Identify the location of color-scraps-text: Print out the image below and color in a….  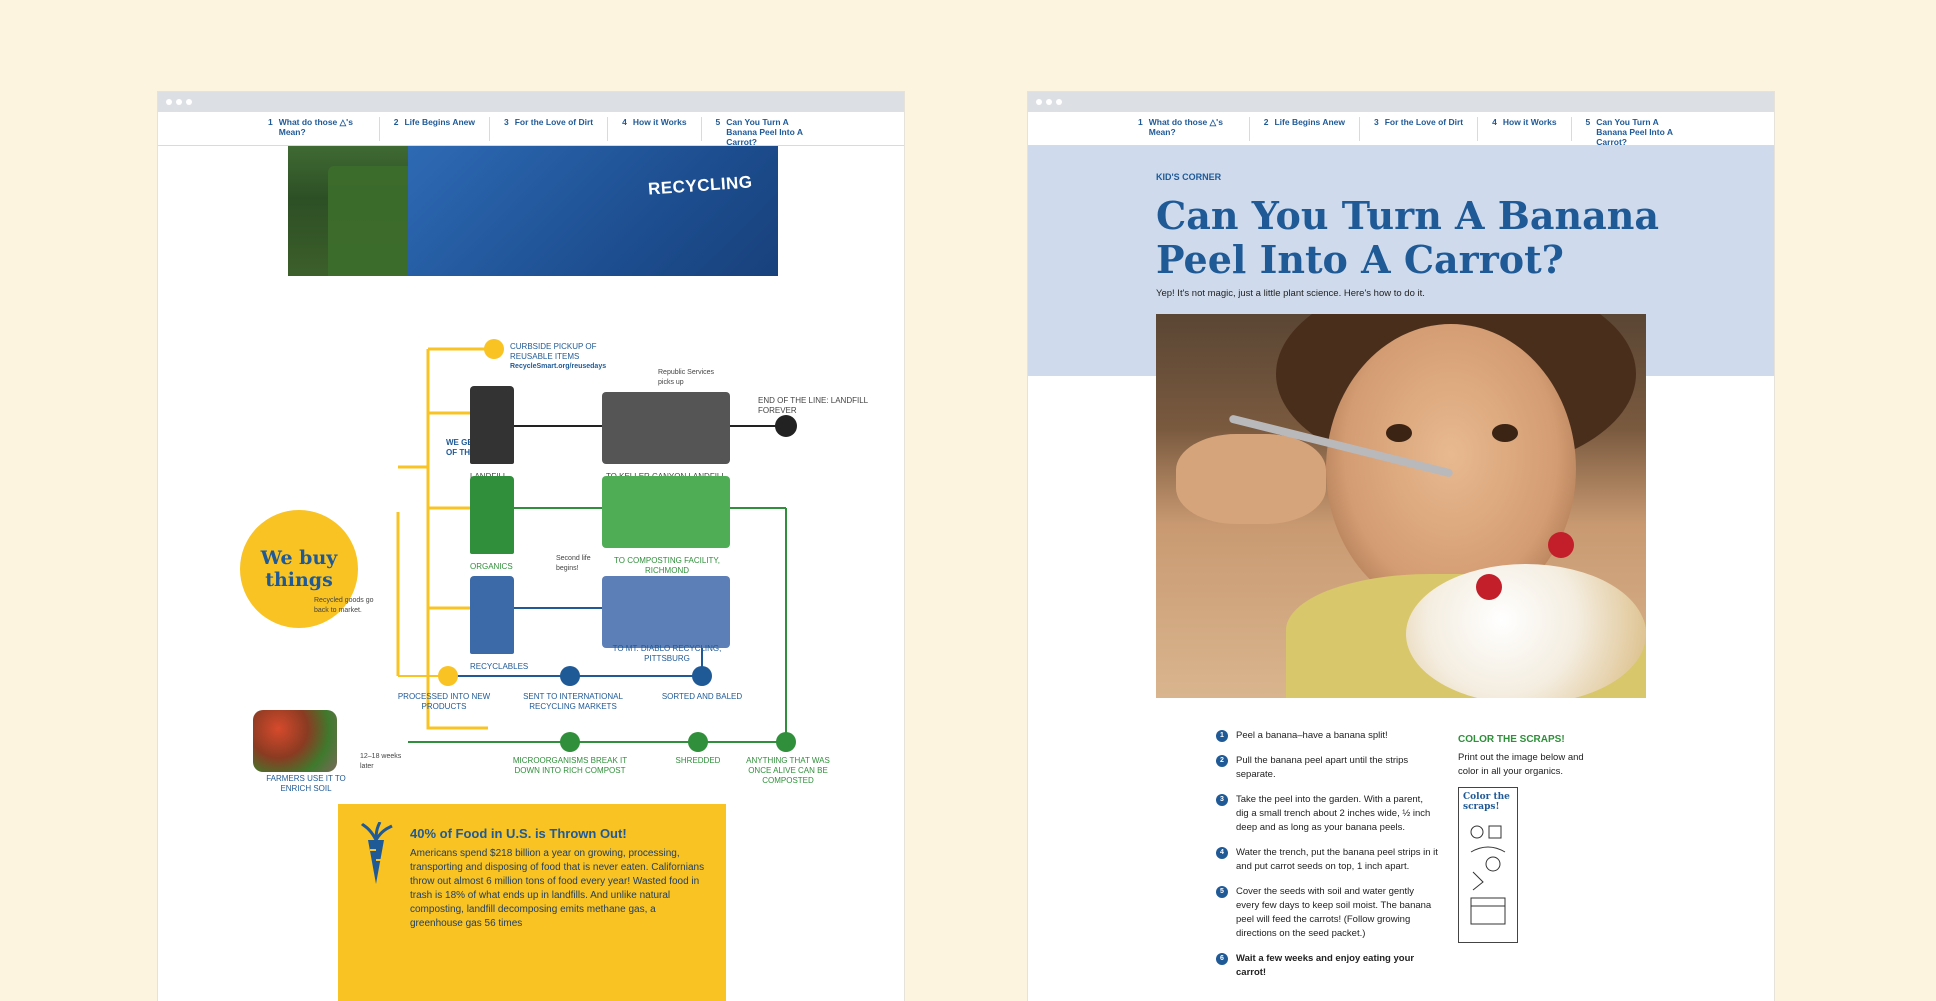
(1521, 764).